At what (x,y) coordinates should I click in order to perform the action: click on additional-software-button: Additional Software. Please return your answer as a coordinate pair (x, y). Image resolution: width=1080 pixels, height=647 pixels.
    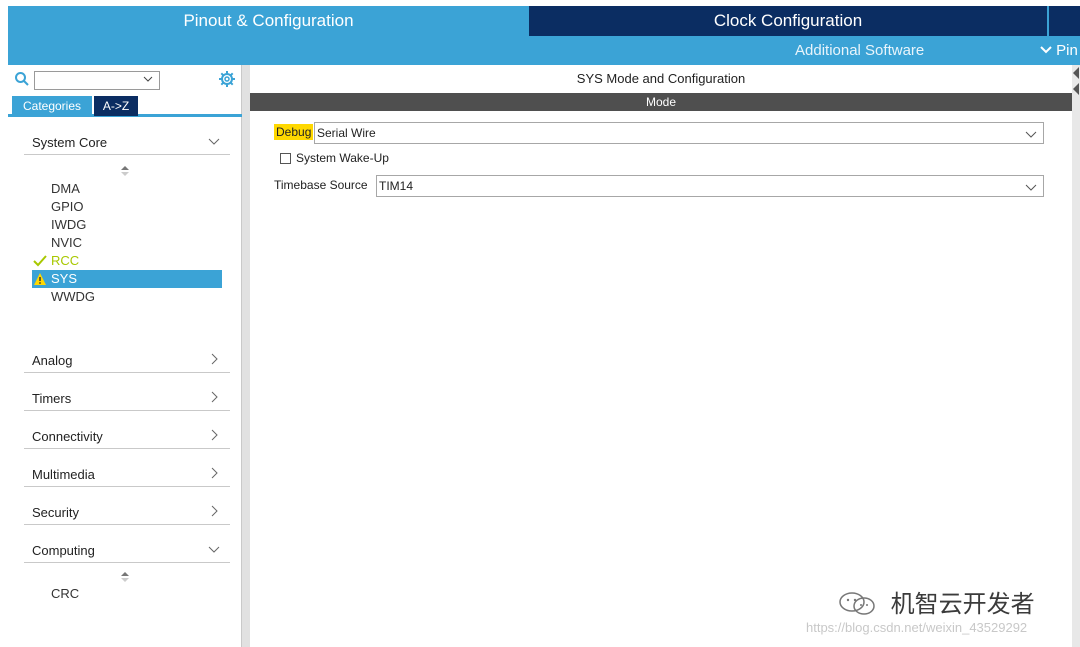
    Looking at the image, I should click on (859, 50).